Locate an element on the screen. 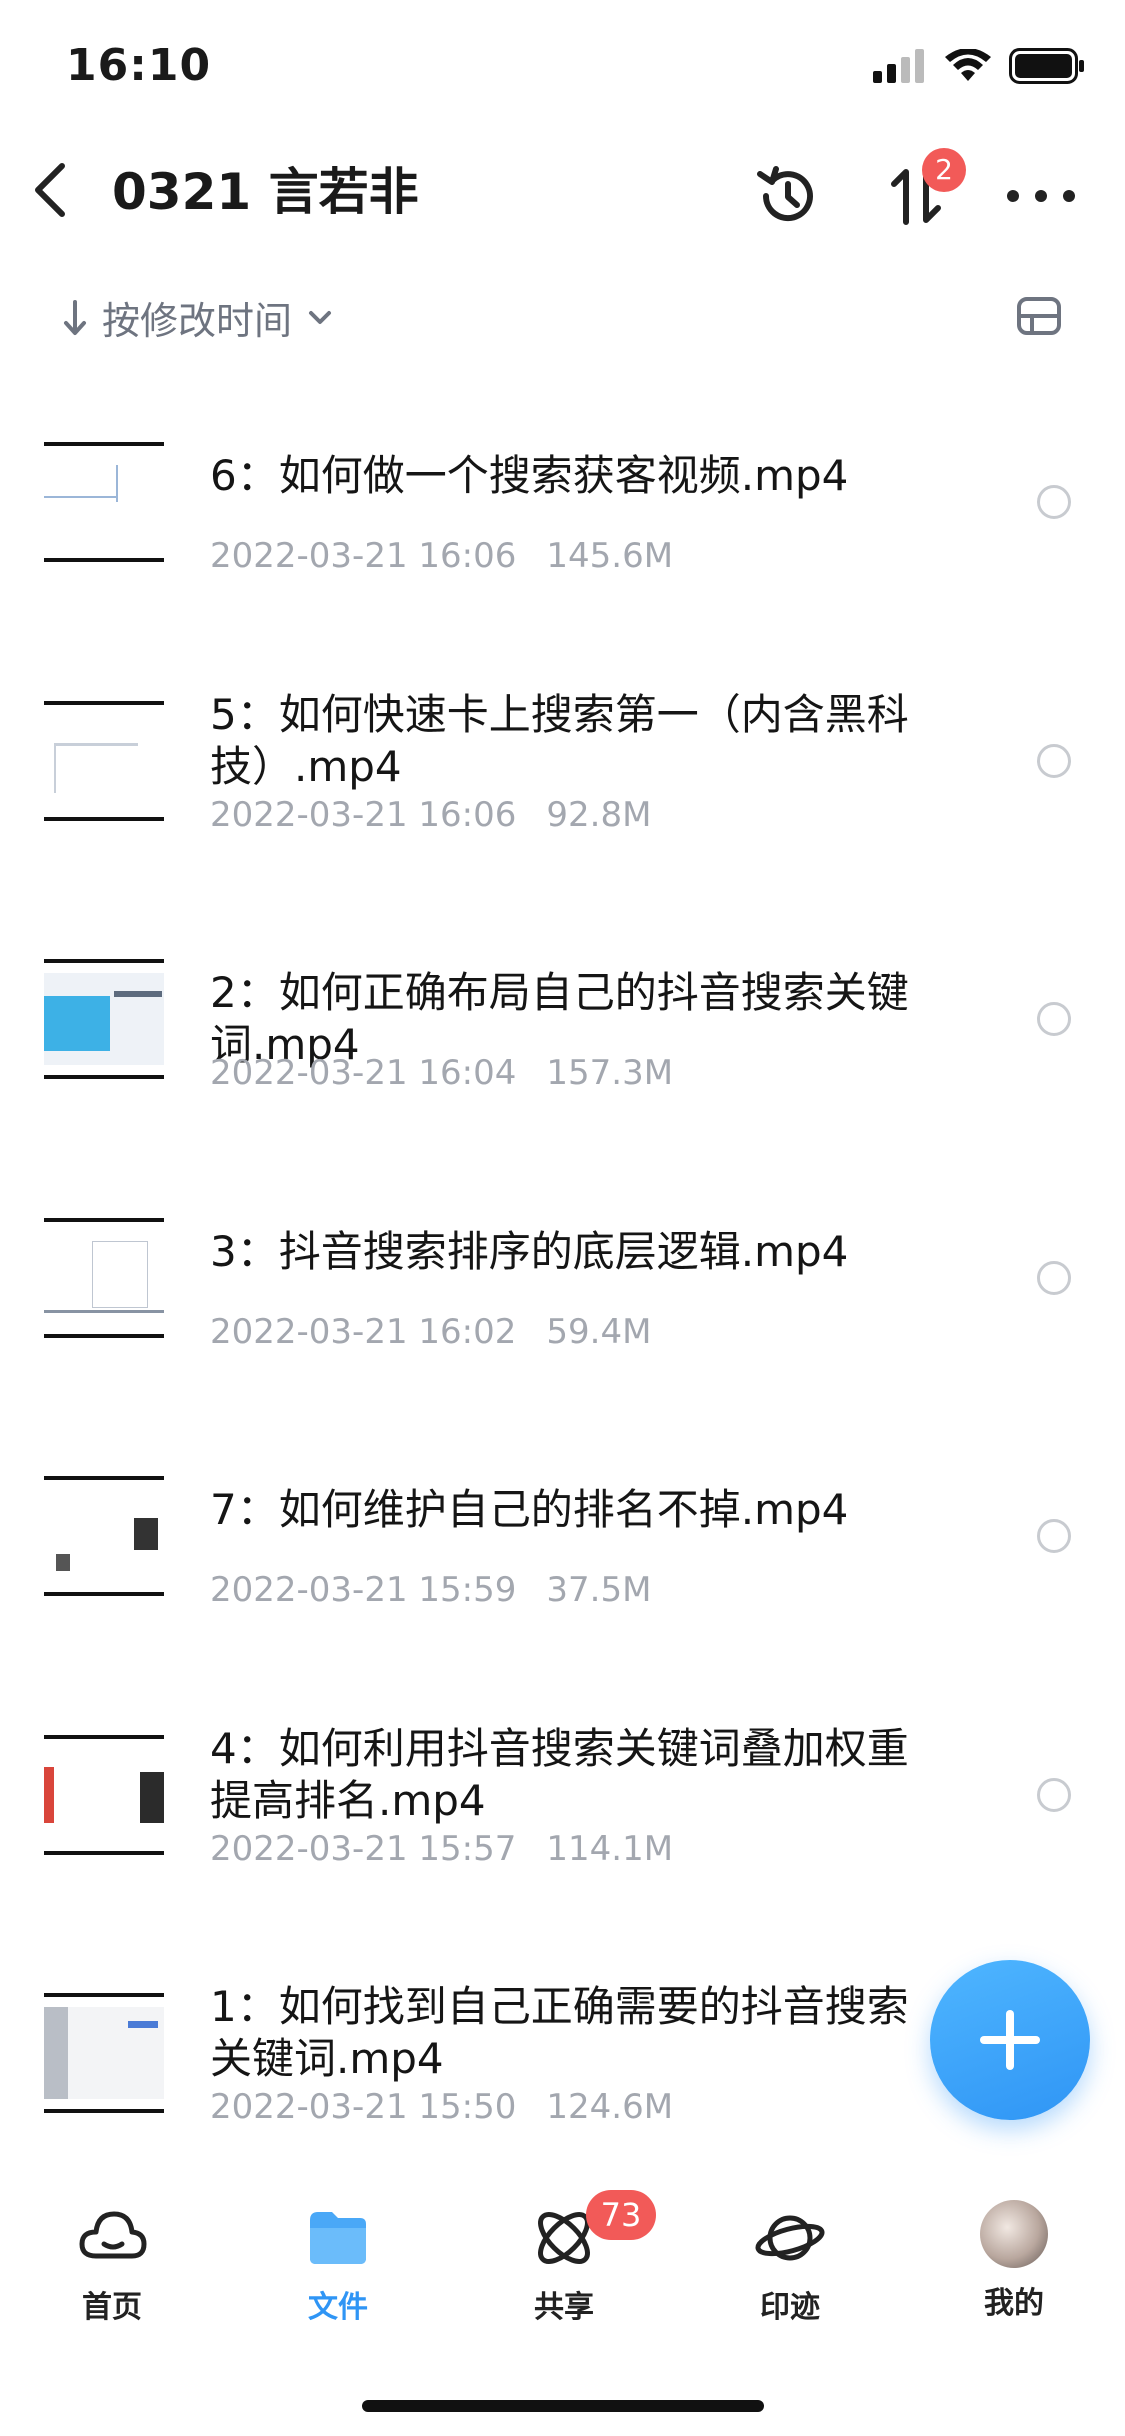  tab-files-label: 文件 is located at coordinates (338, 2307).